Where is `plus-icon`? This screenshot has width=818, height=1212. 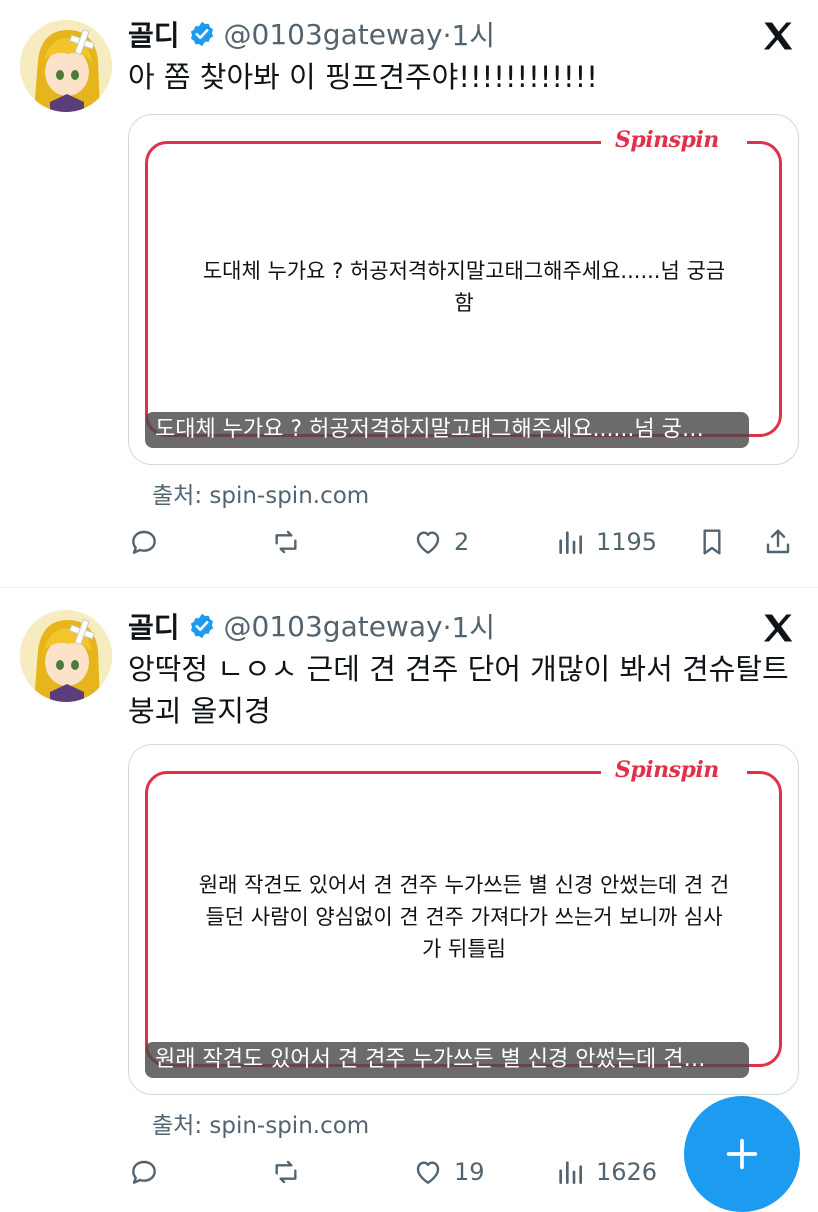 plus-icon is located at coordinates (742, 1154).